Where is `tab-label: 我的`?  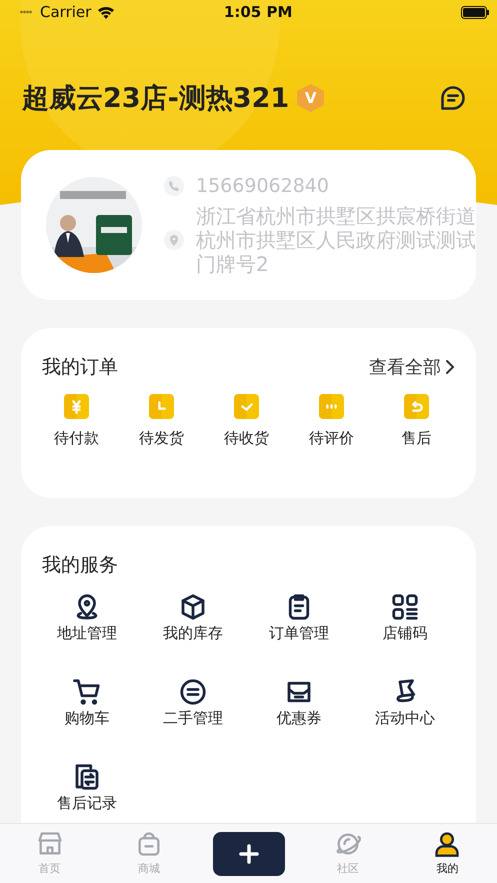 tab-label: 我的 is located at coordinates (447, 868).